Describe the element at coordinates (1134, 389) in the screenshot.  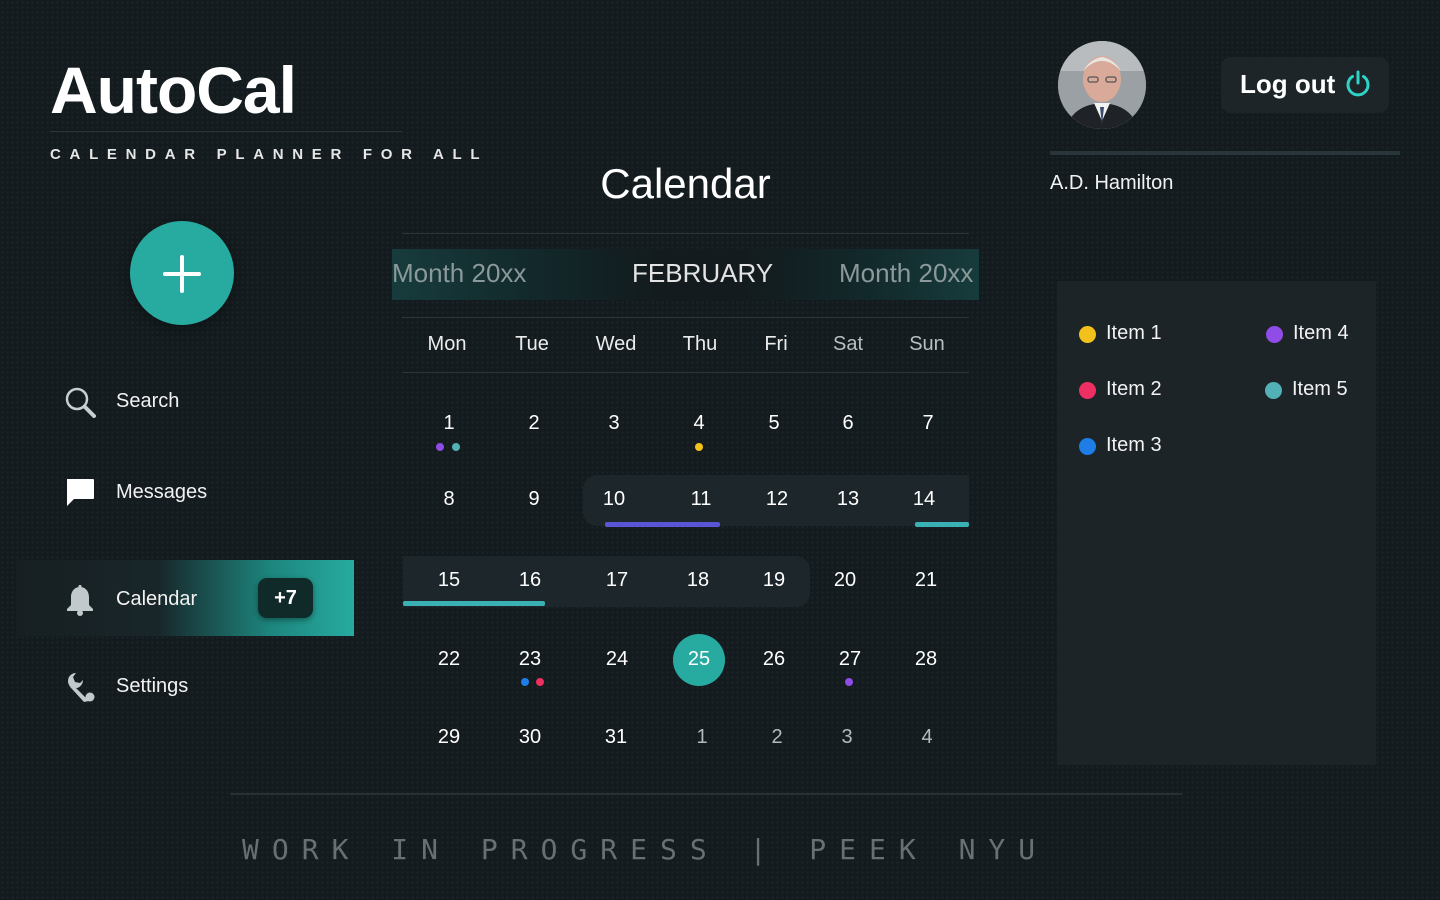
I see `legend-label: Item 2` at that location.